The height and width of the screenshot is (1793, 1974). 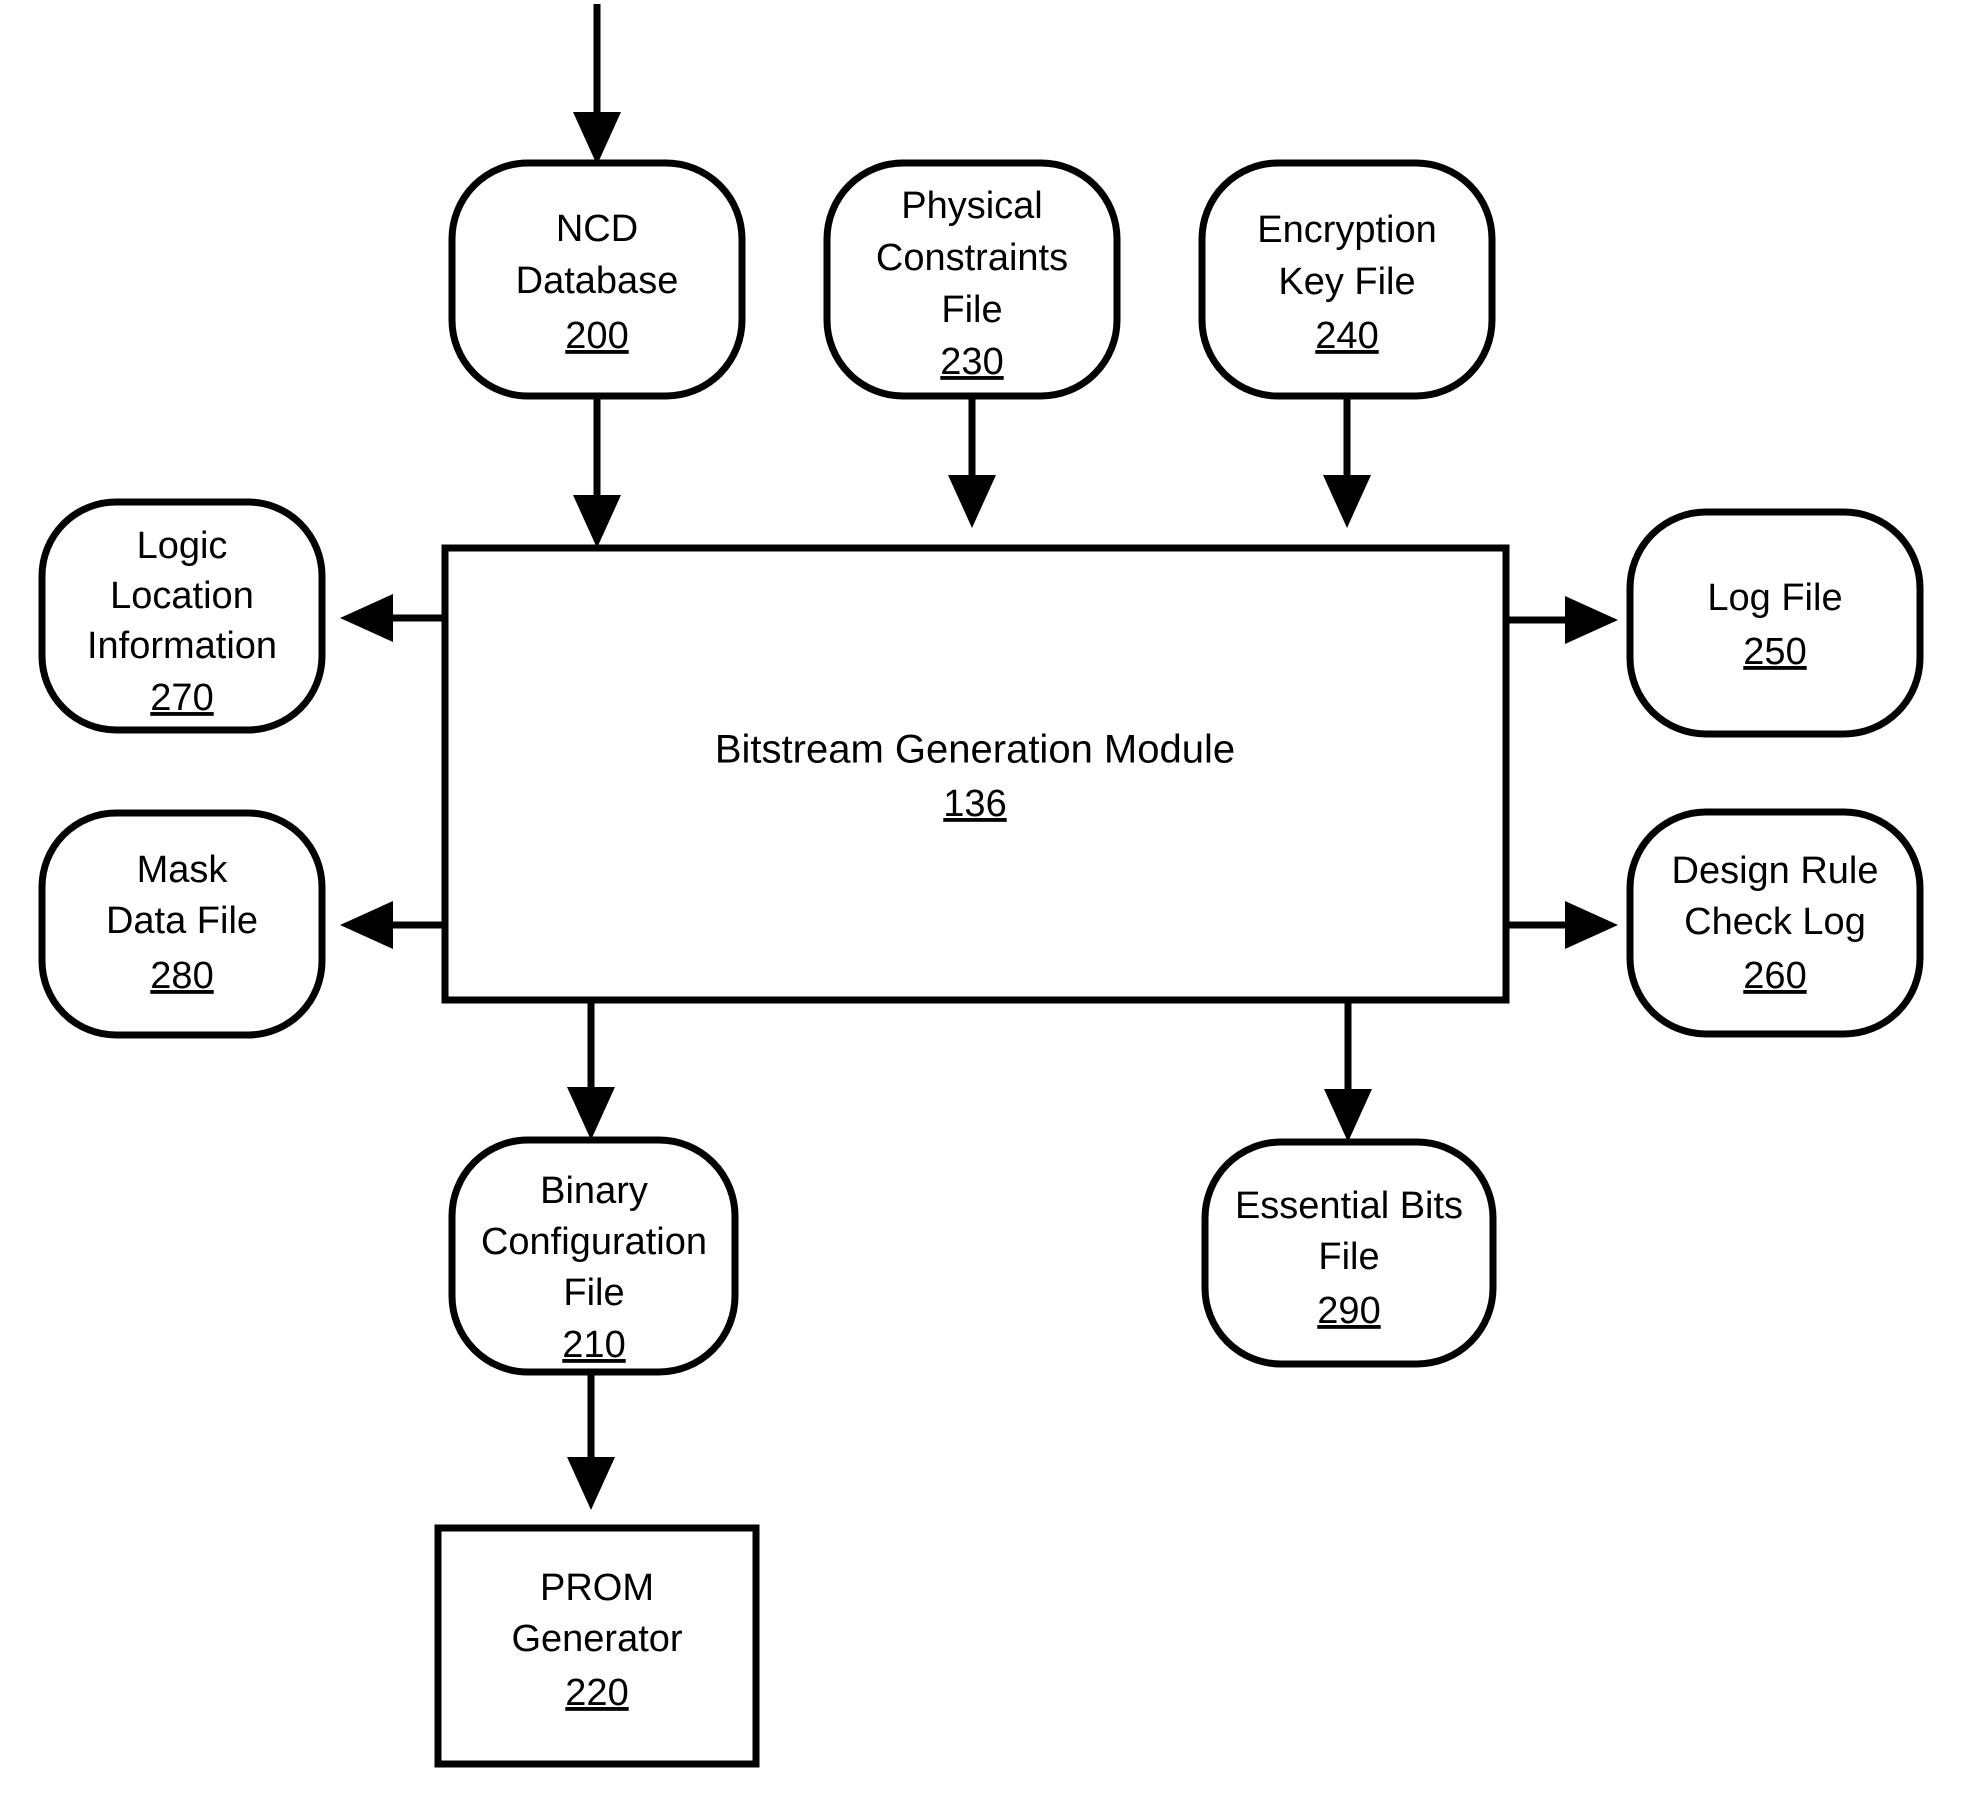 I want to click on node-binary-configuration-file-line-2: File, so click(x=593, y=1293).